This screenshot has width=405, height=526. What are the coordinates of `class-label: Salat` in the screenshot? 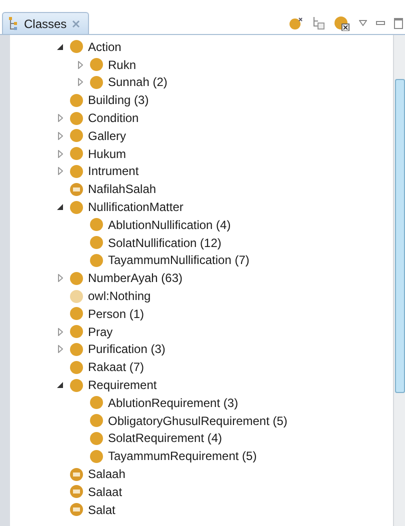 It's located at (102, 509).